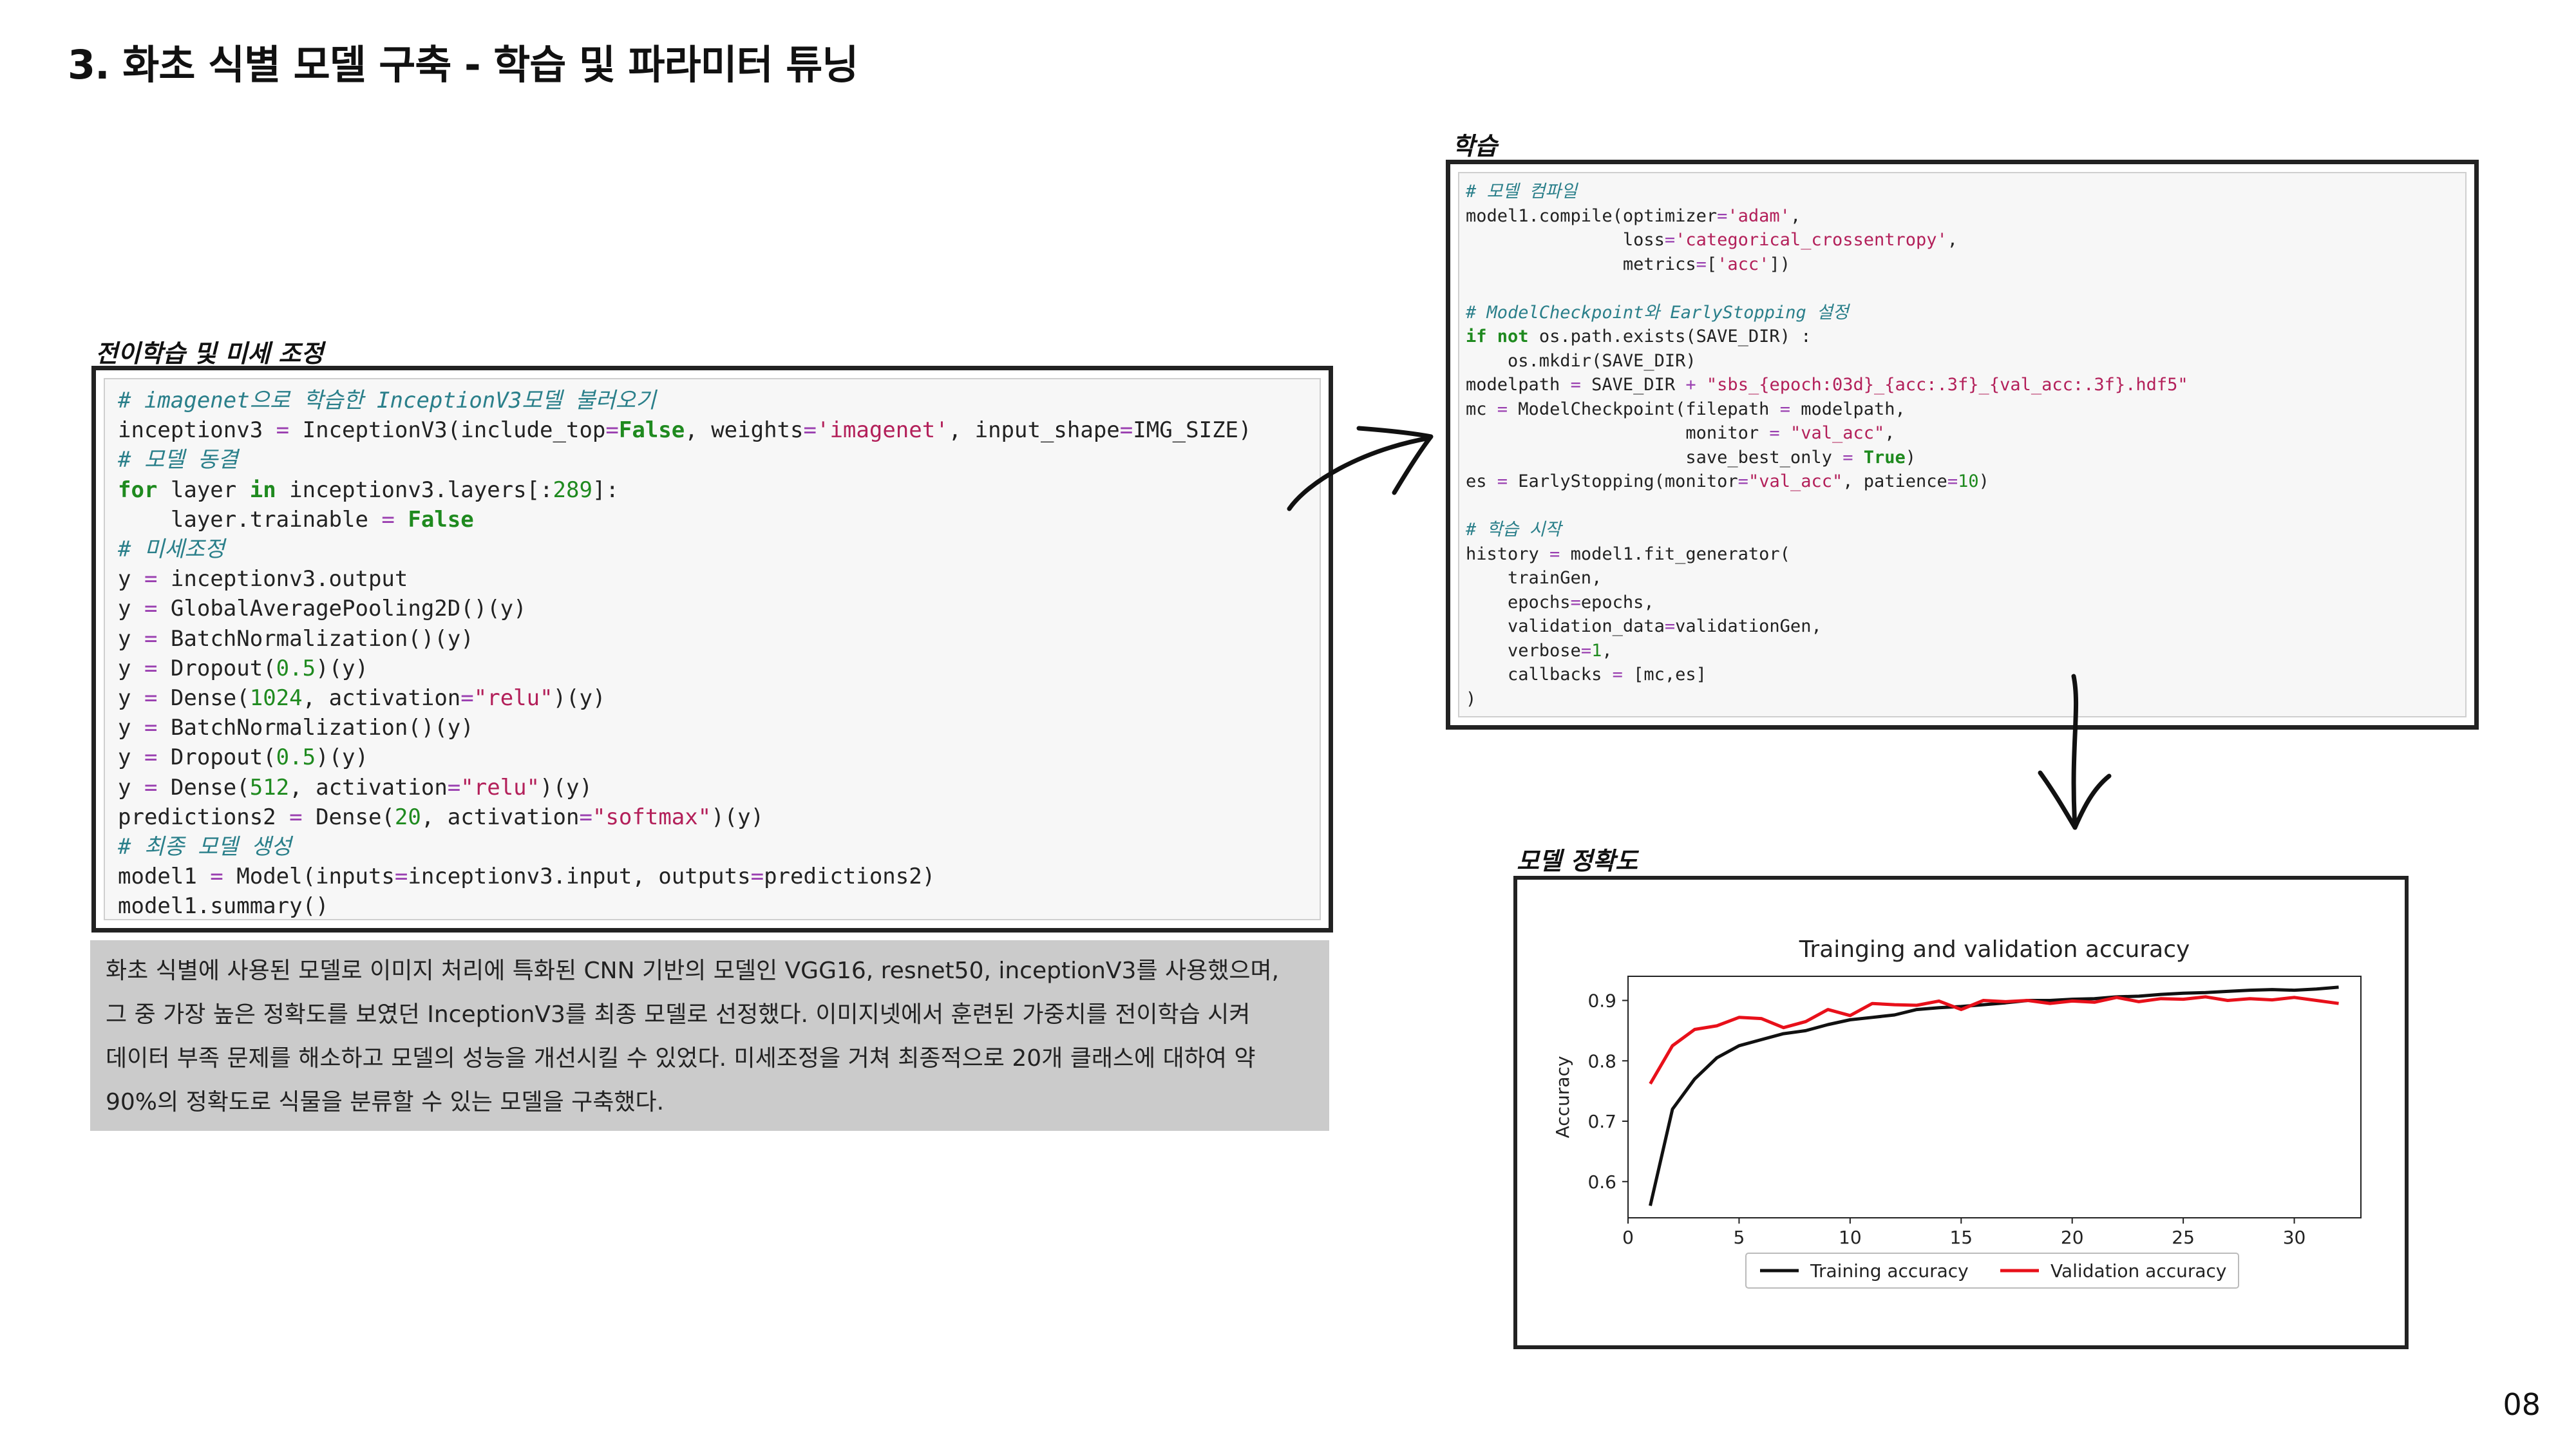  Describe the element at coordinates (2183, 1237) in the screenshot. I see `x-tick-label: 25` at that location.